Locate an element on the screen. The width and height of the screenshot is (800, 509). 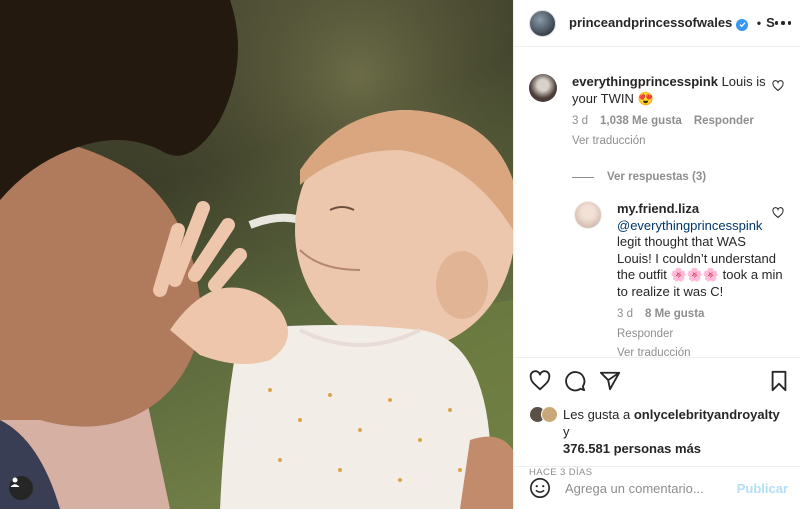
reply-meta: 3 d 8 Me gusta is located at coordinates (700, 314).